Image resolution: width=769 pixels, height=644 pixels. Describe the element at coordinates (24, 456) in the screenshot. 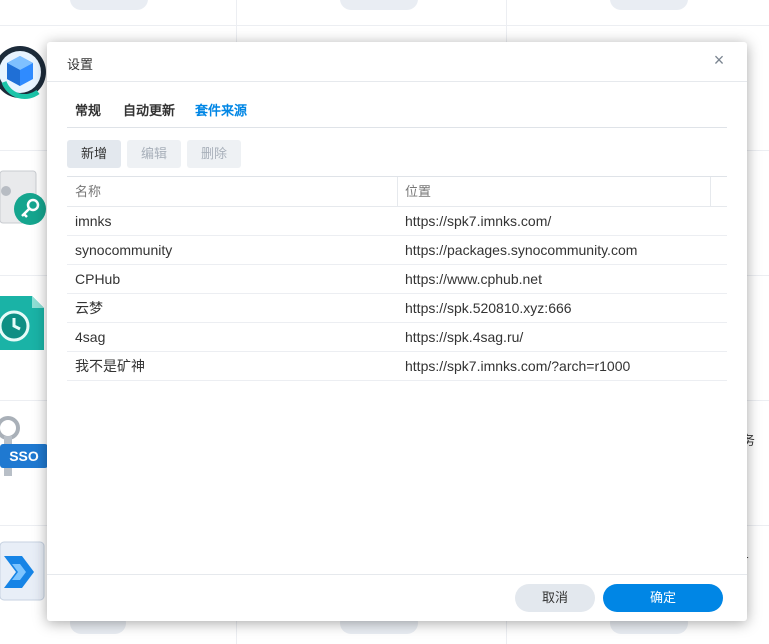

I see `svg-text: SSO` at that location.